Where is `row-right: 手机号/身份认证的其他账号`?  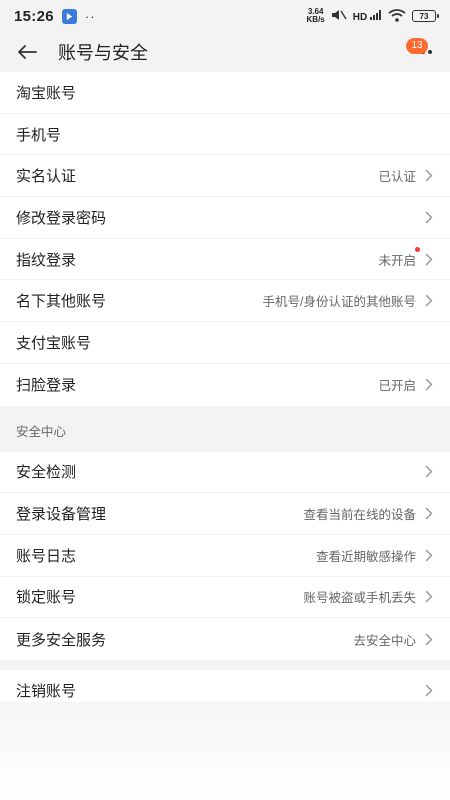 row-right: 手机号/身份认证的其他账号 is located at coordinates (348, 300).